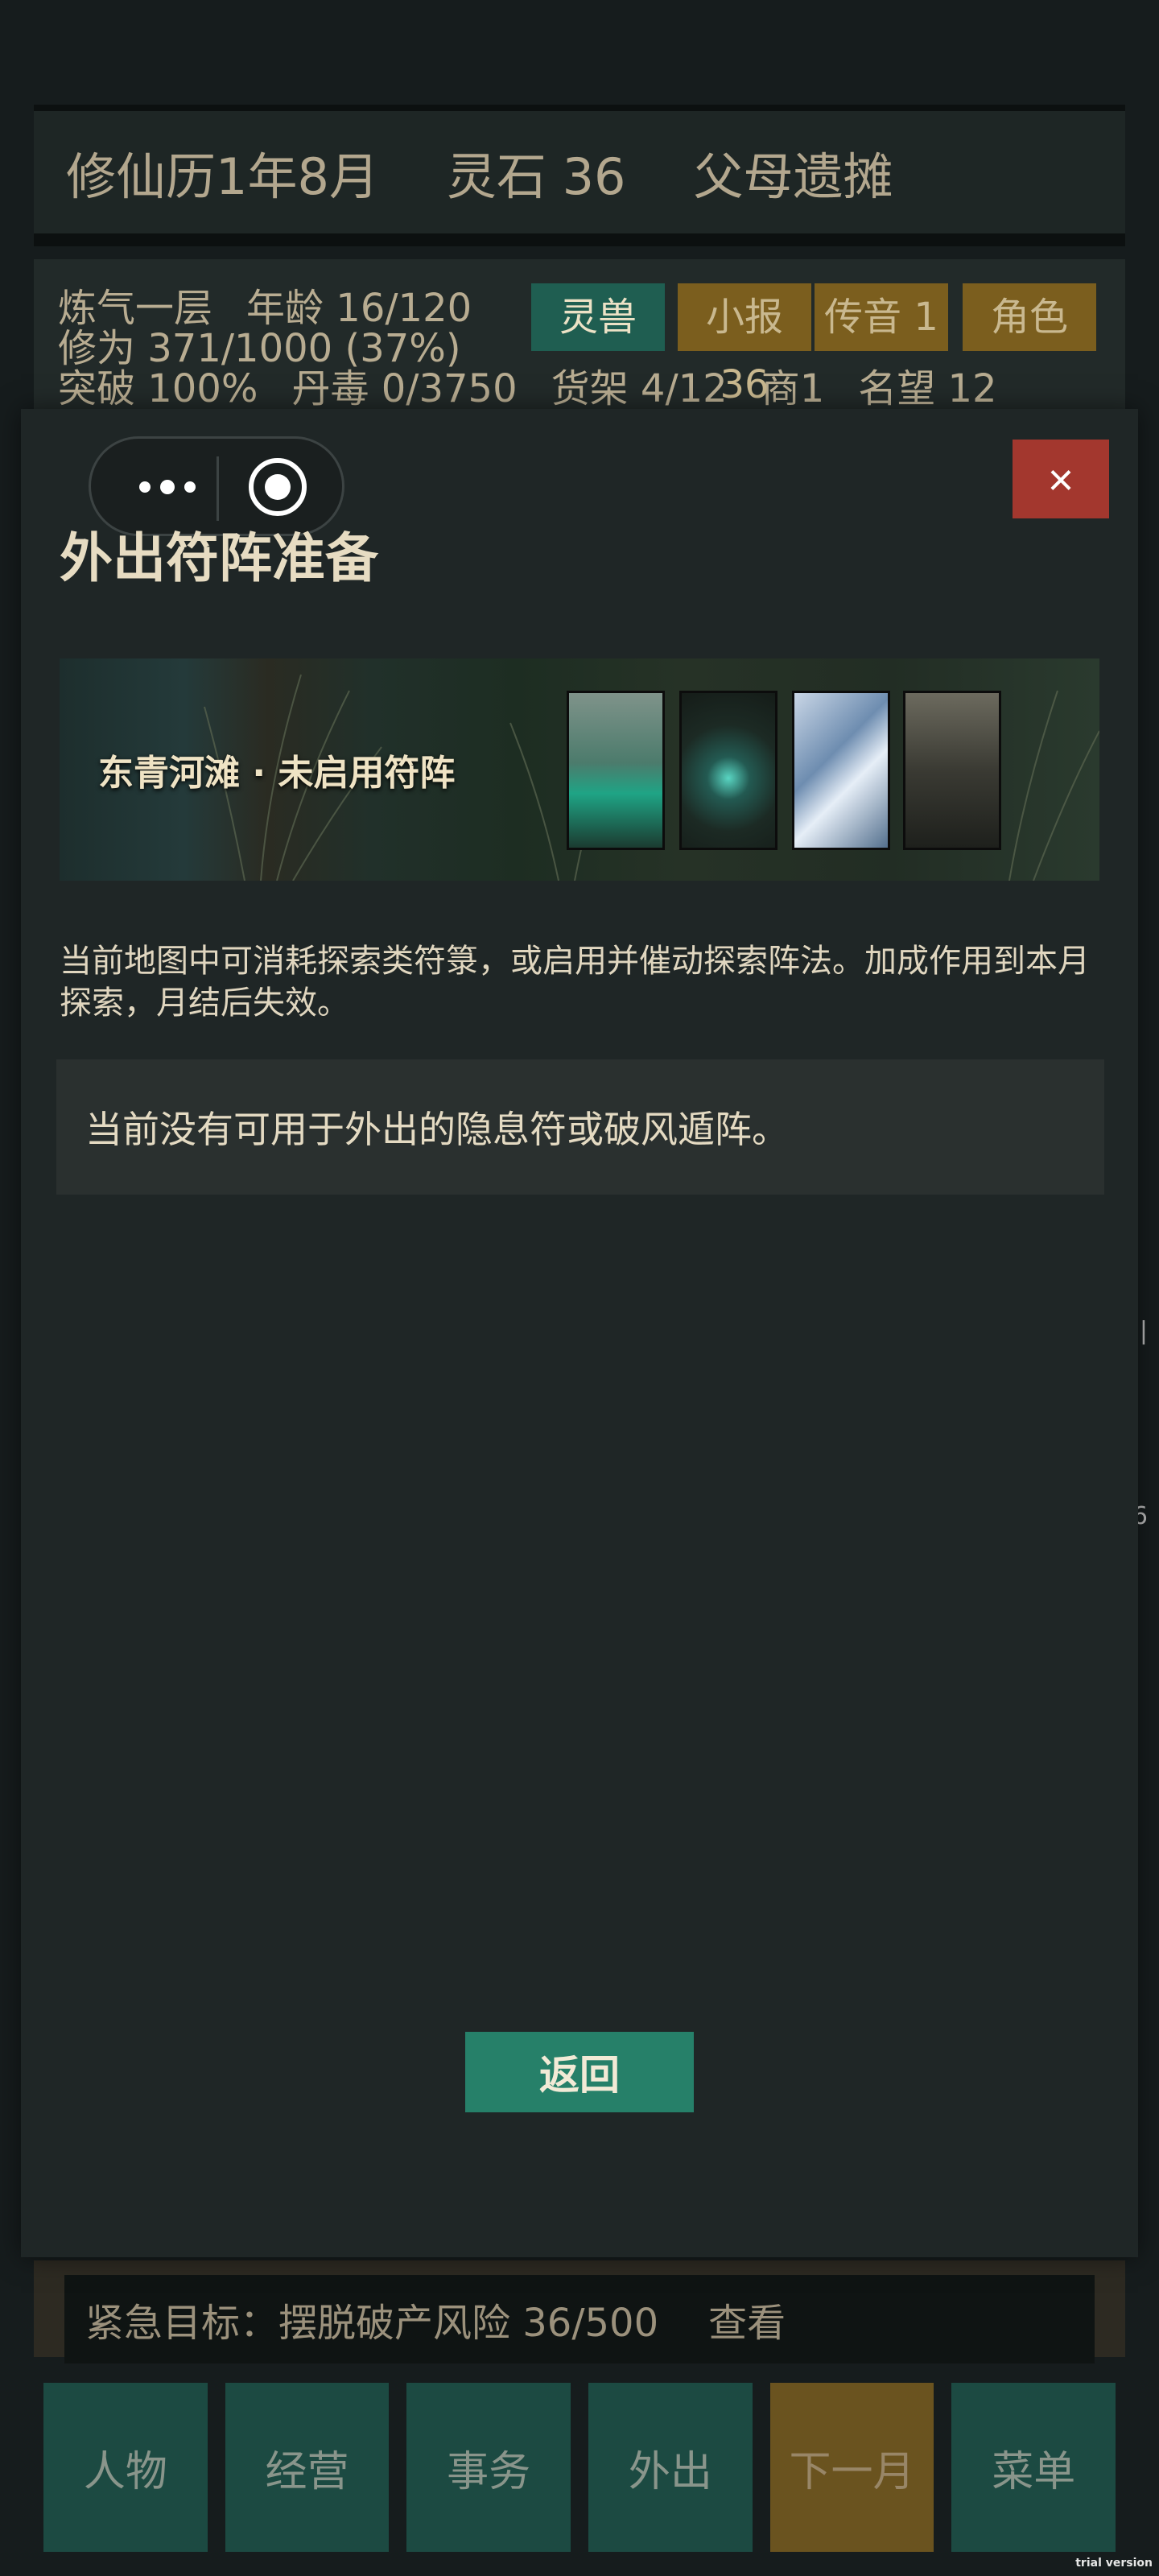  Describe the element at coordinates (277, 773) in the screenshot. I see `banner-location-label: 东青河滩 · 未启用符阵` at that location.